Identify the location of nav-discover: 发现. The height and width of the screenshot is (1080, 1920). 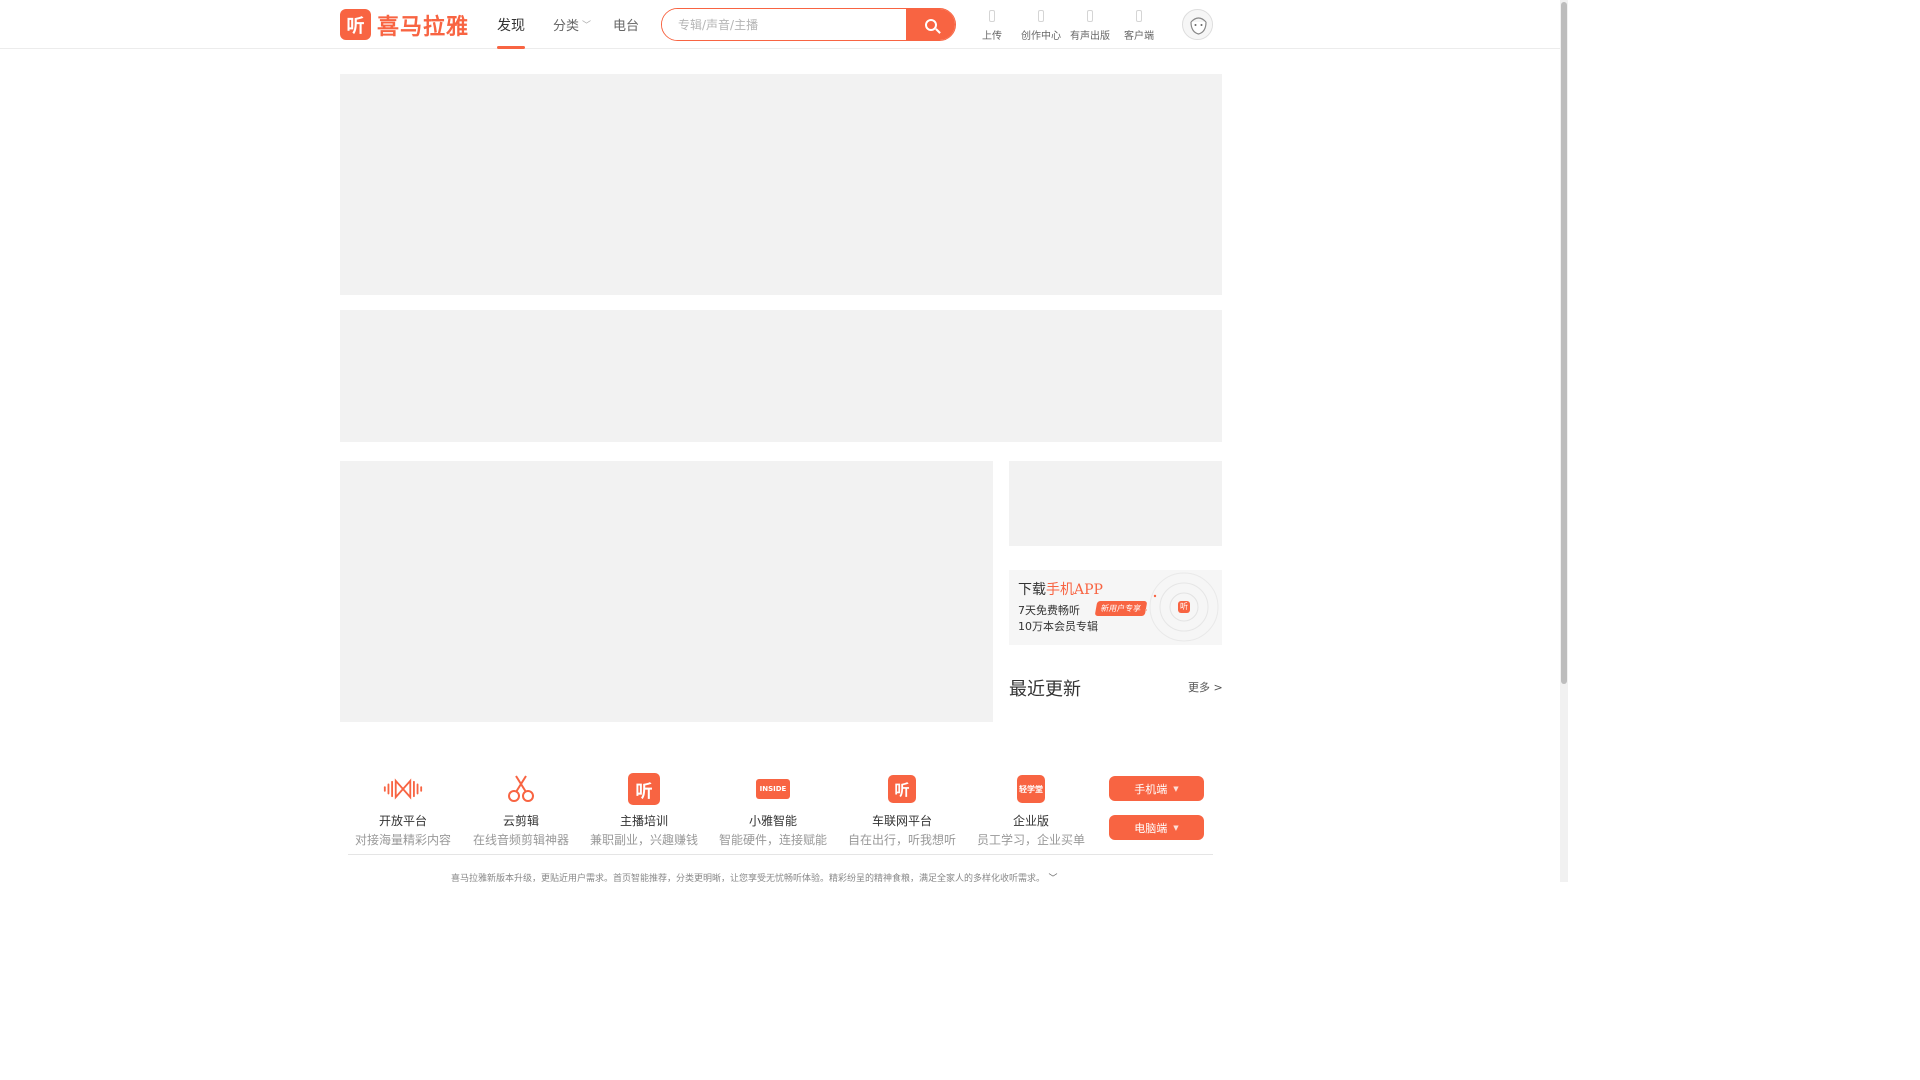
(511, 32).